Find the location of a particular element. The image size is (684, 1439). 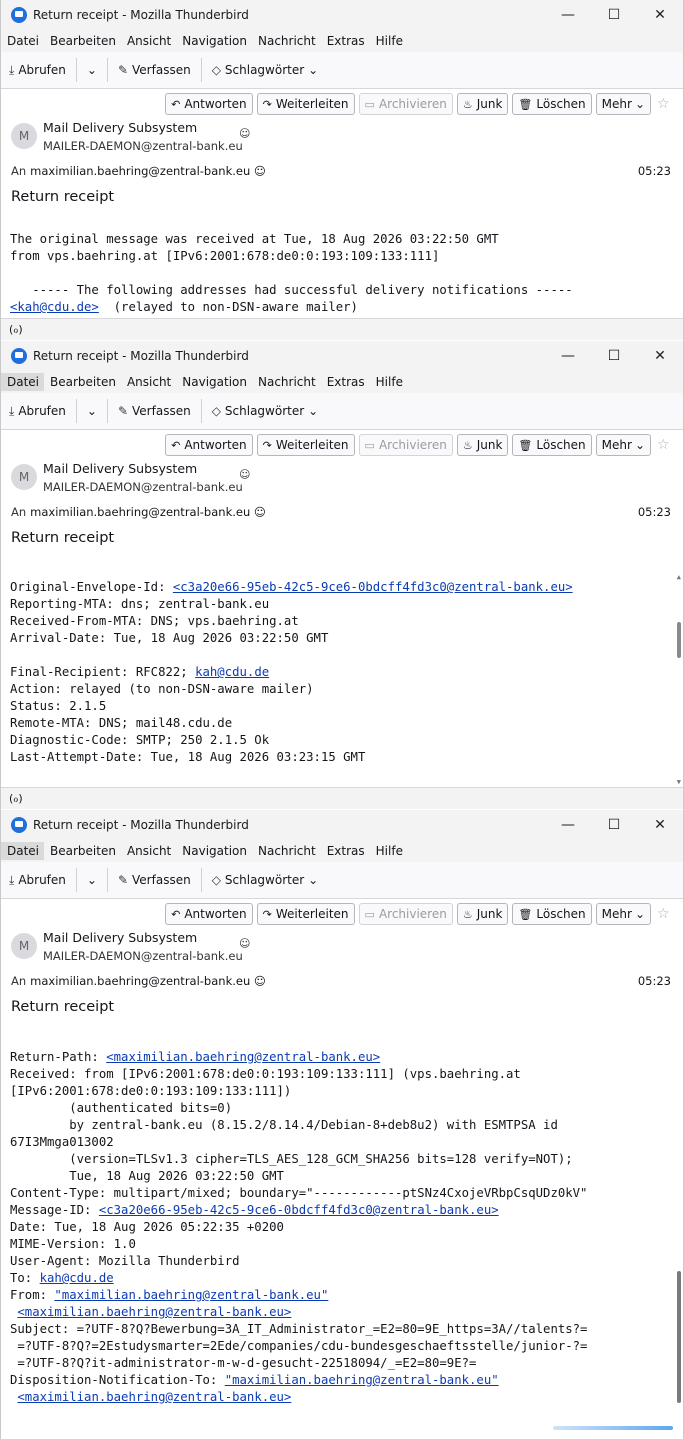

scroll-down-icon: ▼ is located at coordinates (679, 780).